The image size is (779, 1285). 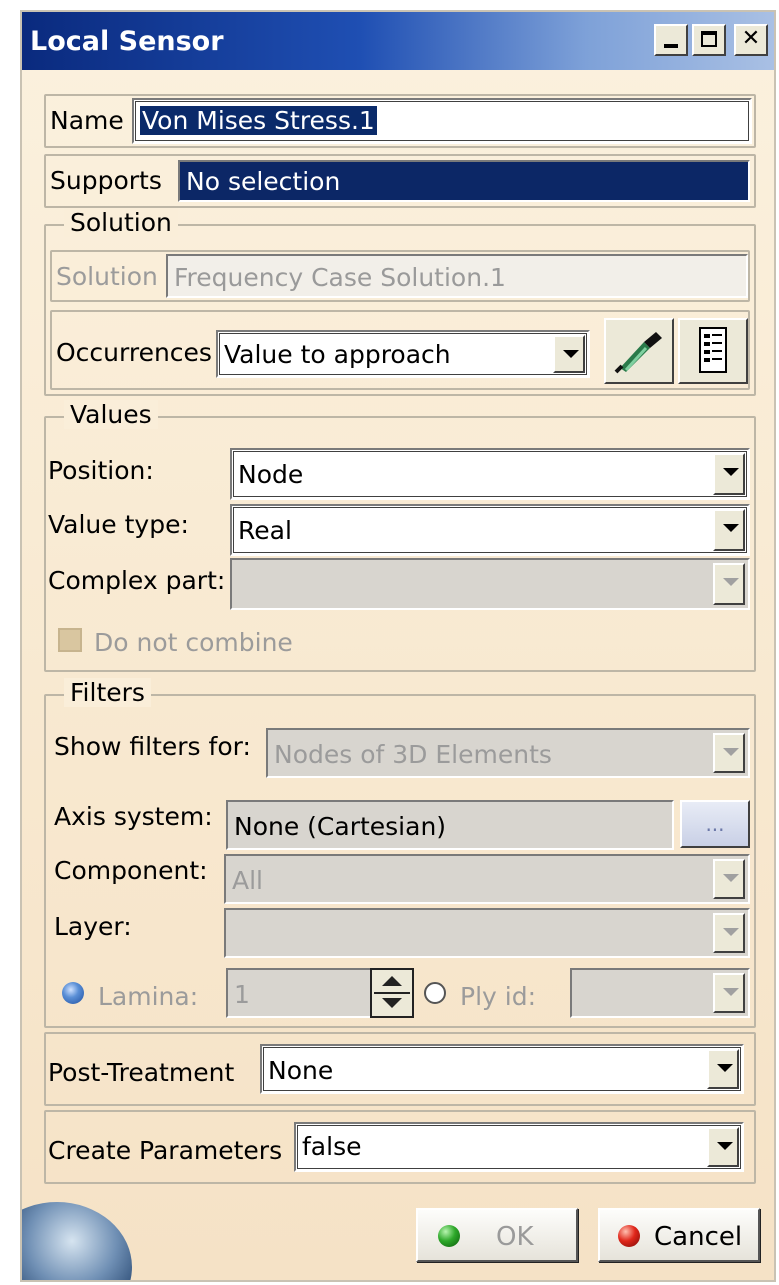 I want to click on occurrences-row: Occurrences Value to approach, so click(x=400, y=350).